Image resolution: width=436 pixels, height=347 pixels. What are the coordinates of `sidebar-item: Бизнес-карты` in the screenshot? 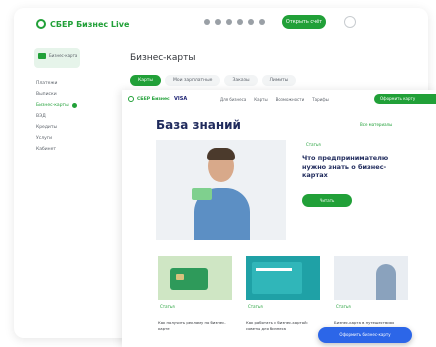 It's located at (66, 105).